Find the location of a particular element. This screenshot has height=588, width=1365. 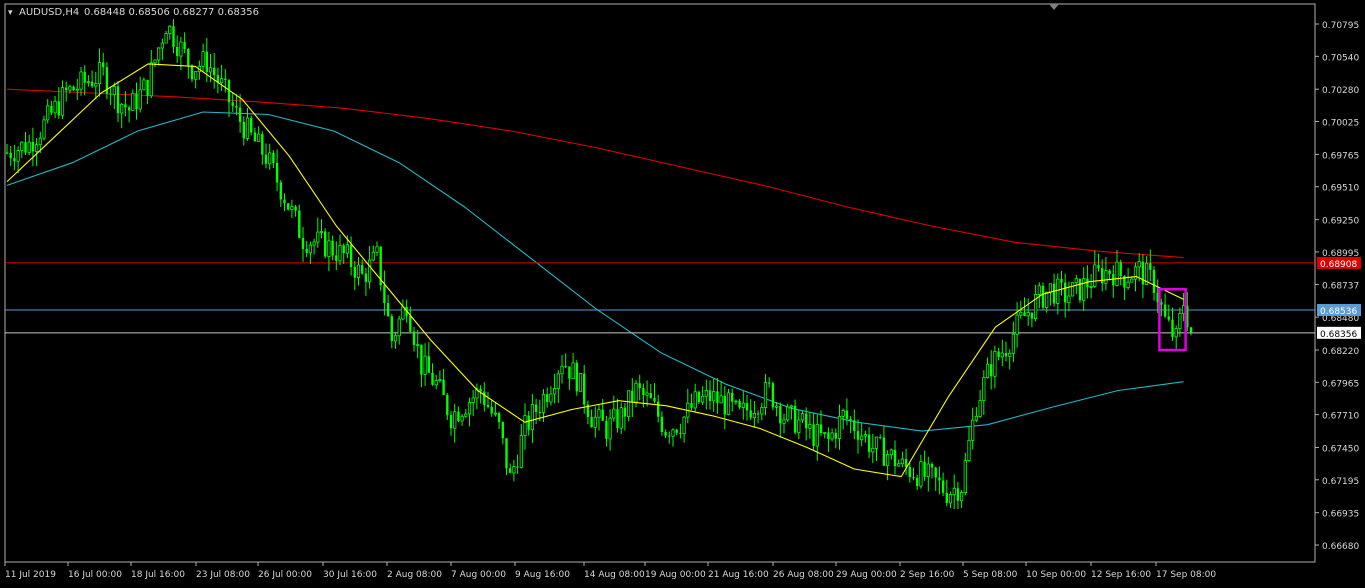

y-tick-label: 0.66935 is located at coordinates (1340, 515).